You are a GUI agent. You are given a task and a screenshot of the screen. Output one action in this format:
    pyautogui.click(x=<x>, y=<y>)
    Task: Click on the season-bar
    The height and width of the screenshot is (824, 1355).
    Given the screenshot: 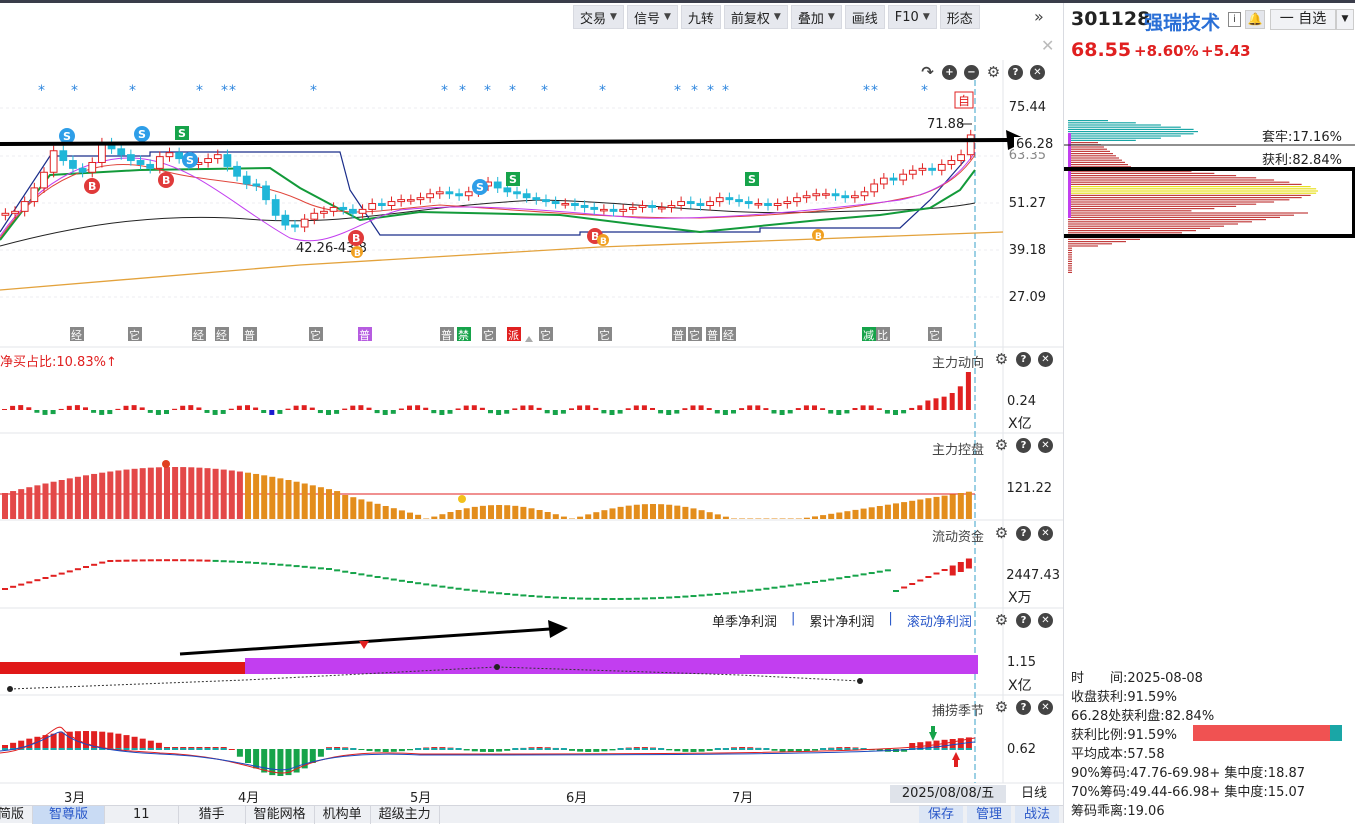 What is the action you would take?
    pyautogui.click(x=118, y=741)
    